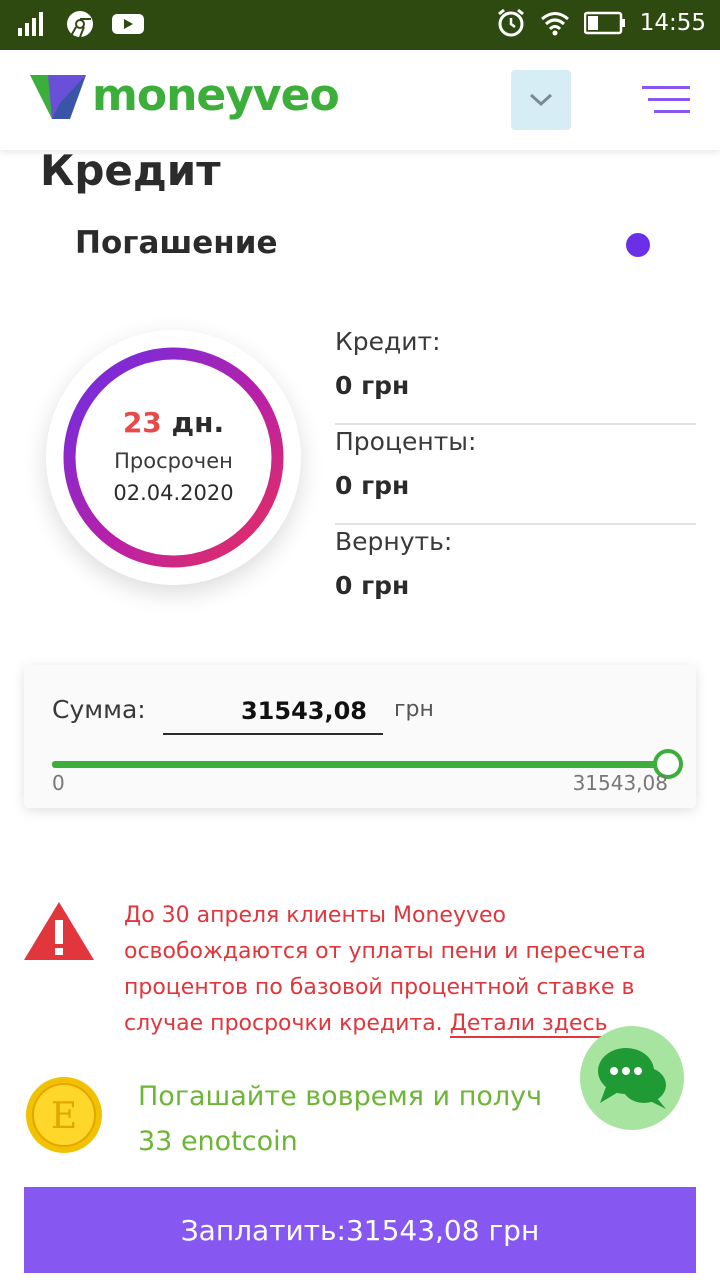 This screenshot has width=720, height=1280. I want to click on page-title: Кредит, so click(130, 170).